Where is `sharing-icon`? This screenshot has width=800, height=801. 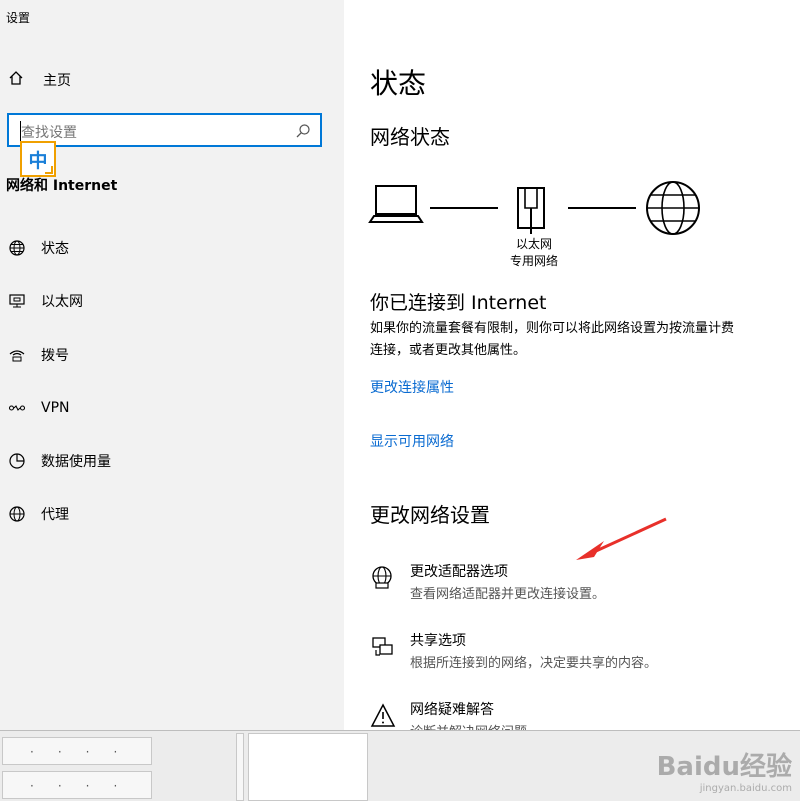 sharing-icon is located at coordinates (383, 647).